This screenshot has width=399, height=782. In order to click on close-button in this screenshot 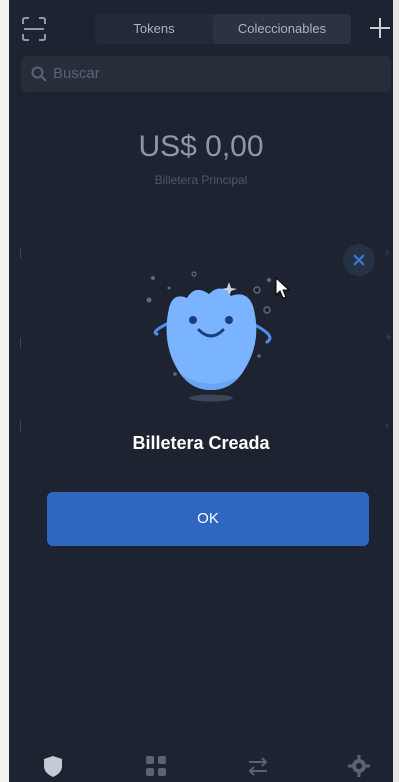, I will do `click(359, 260)`.